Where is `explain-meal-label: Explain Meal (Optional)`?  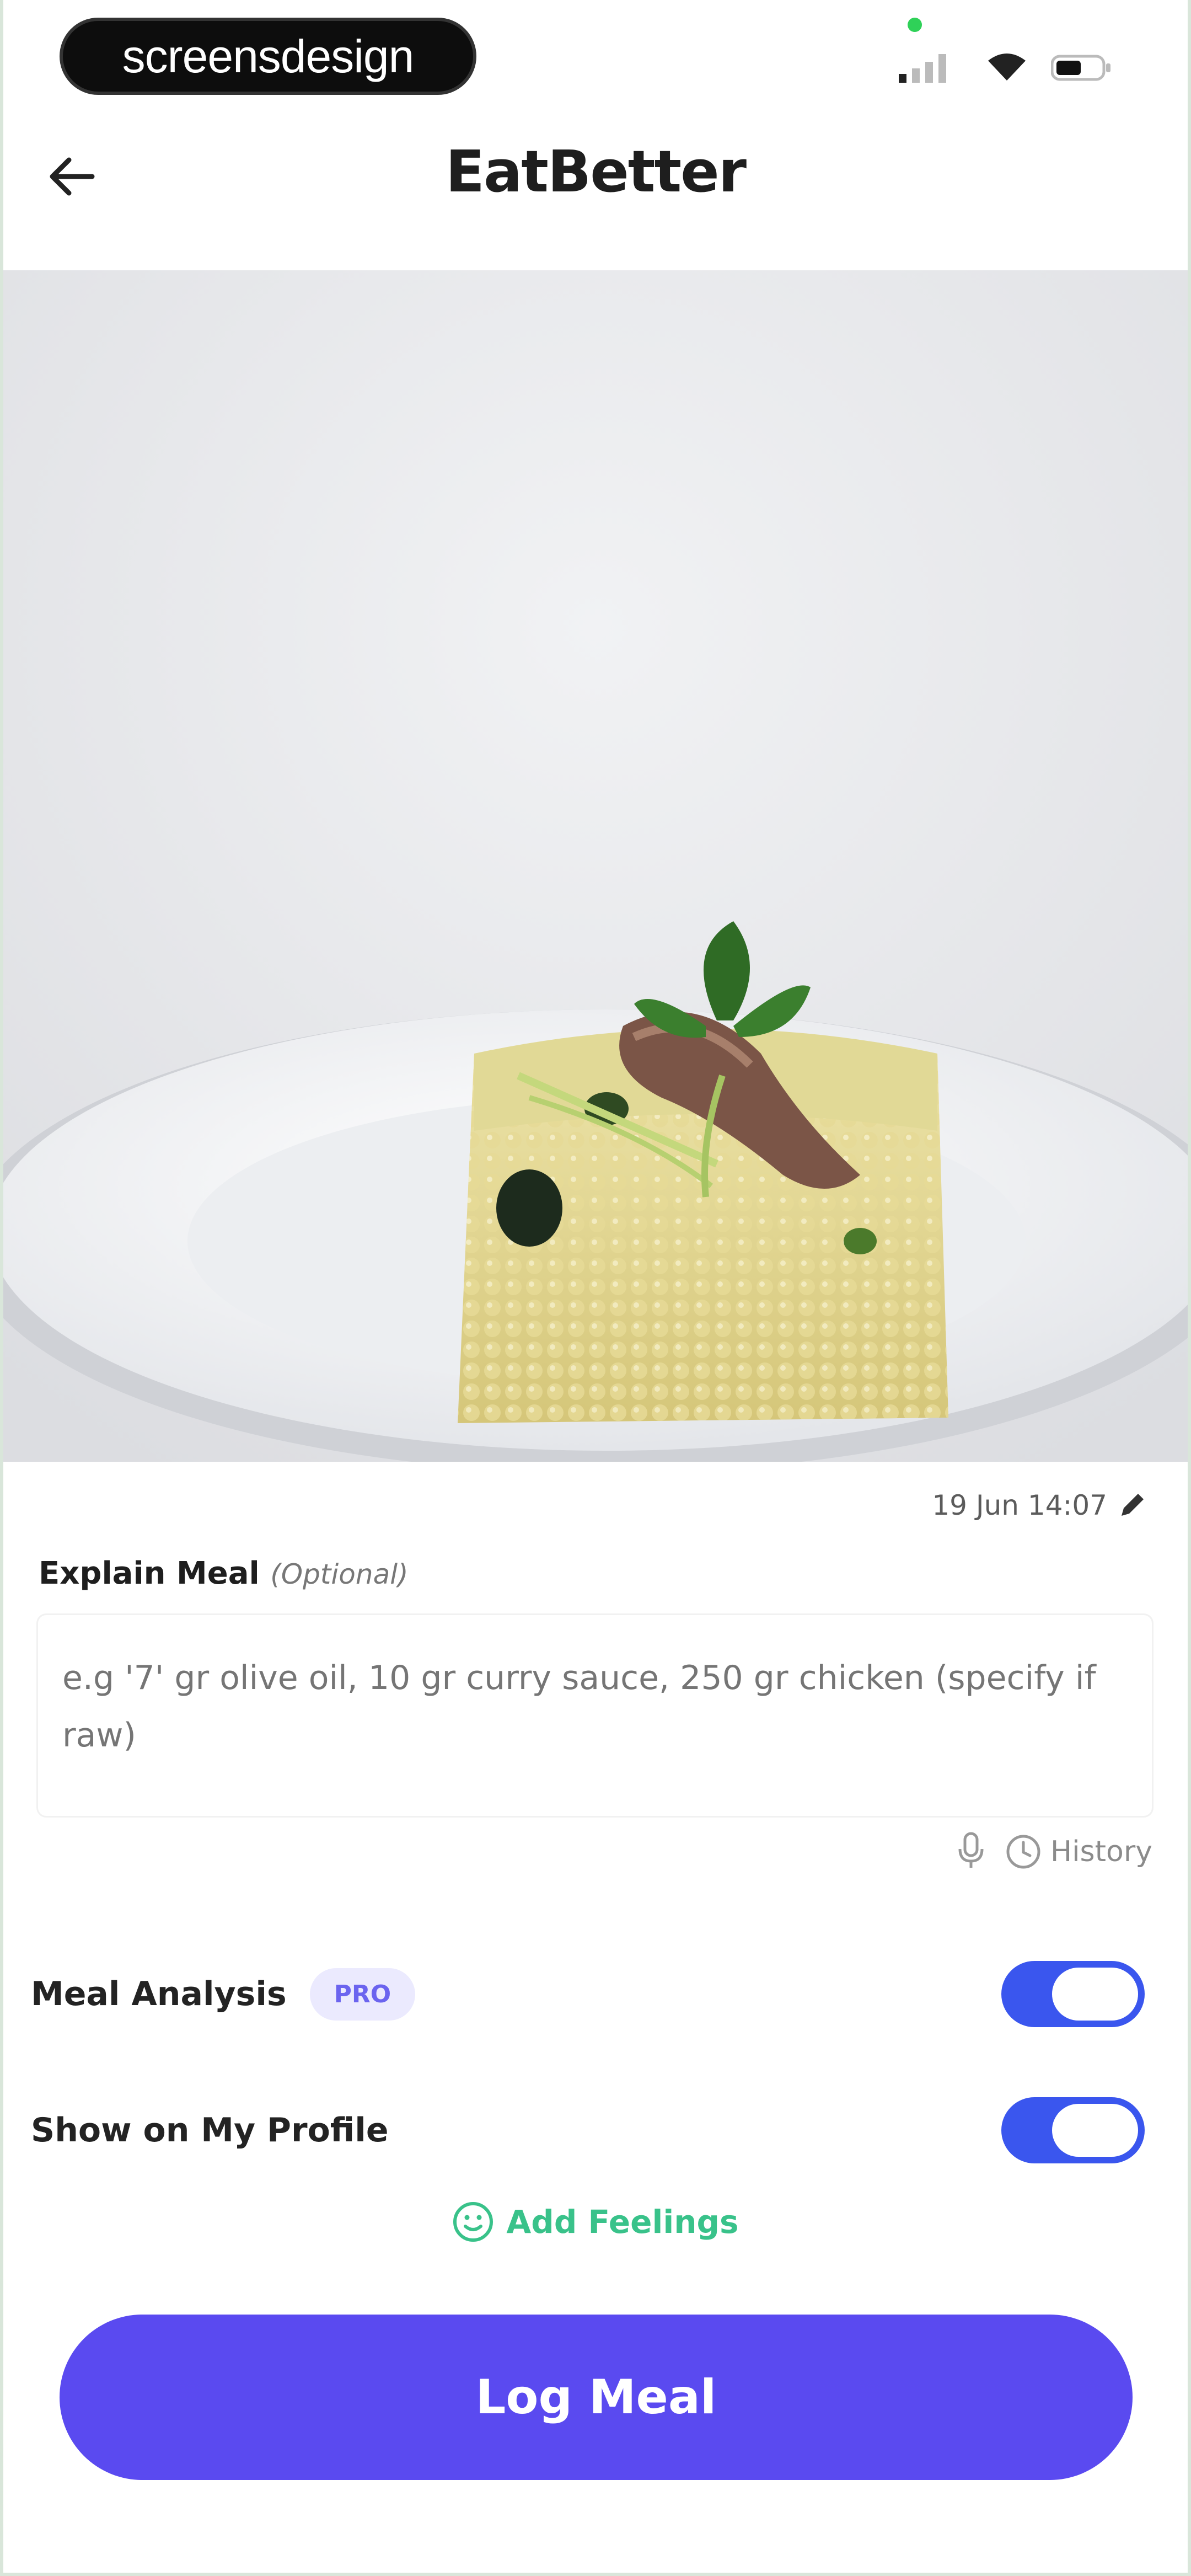
explain-meal-label: Explain Meal (Optional) is located at coordinates (224, 1573).